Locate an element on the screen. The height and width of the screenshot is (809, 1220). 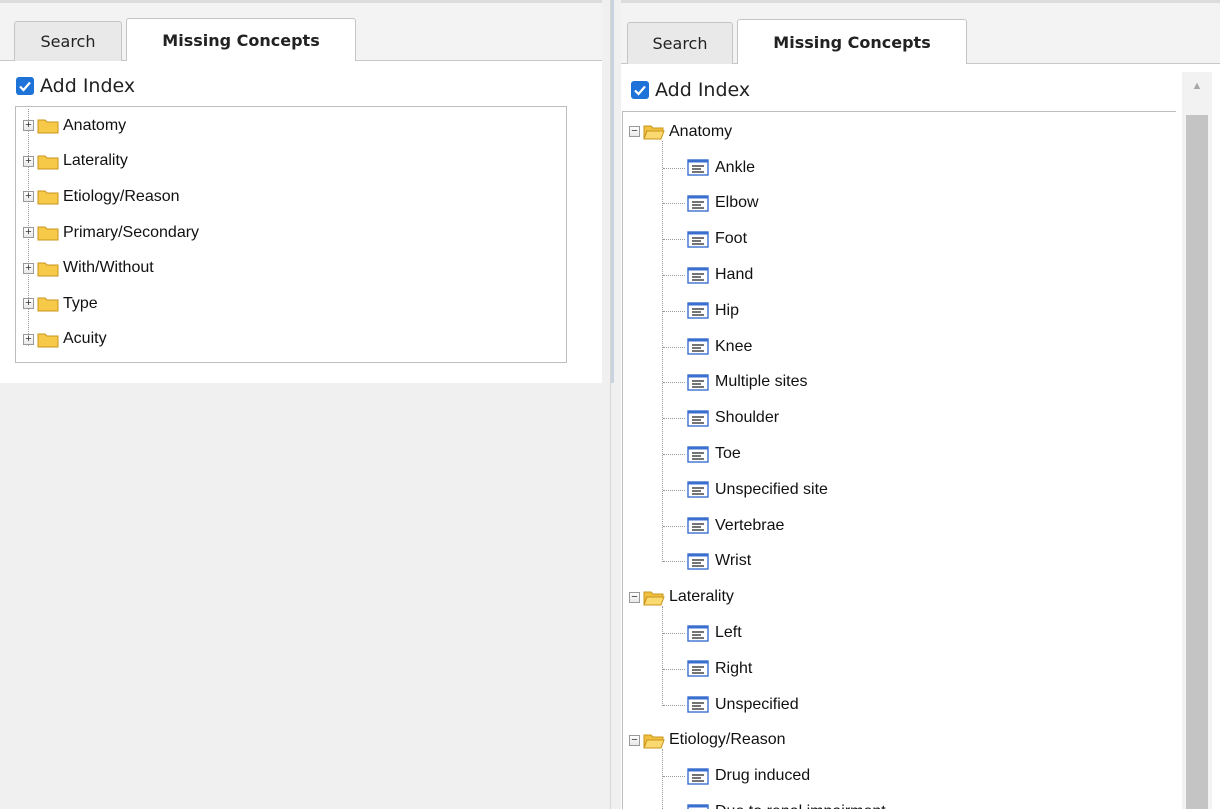
left-add-index-row: Add Index is located at coordinates (75, 86).